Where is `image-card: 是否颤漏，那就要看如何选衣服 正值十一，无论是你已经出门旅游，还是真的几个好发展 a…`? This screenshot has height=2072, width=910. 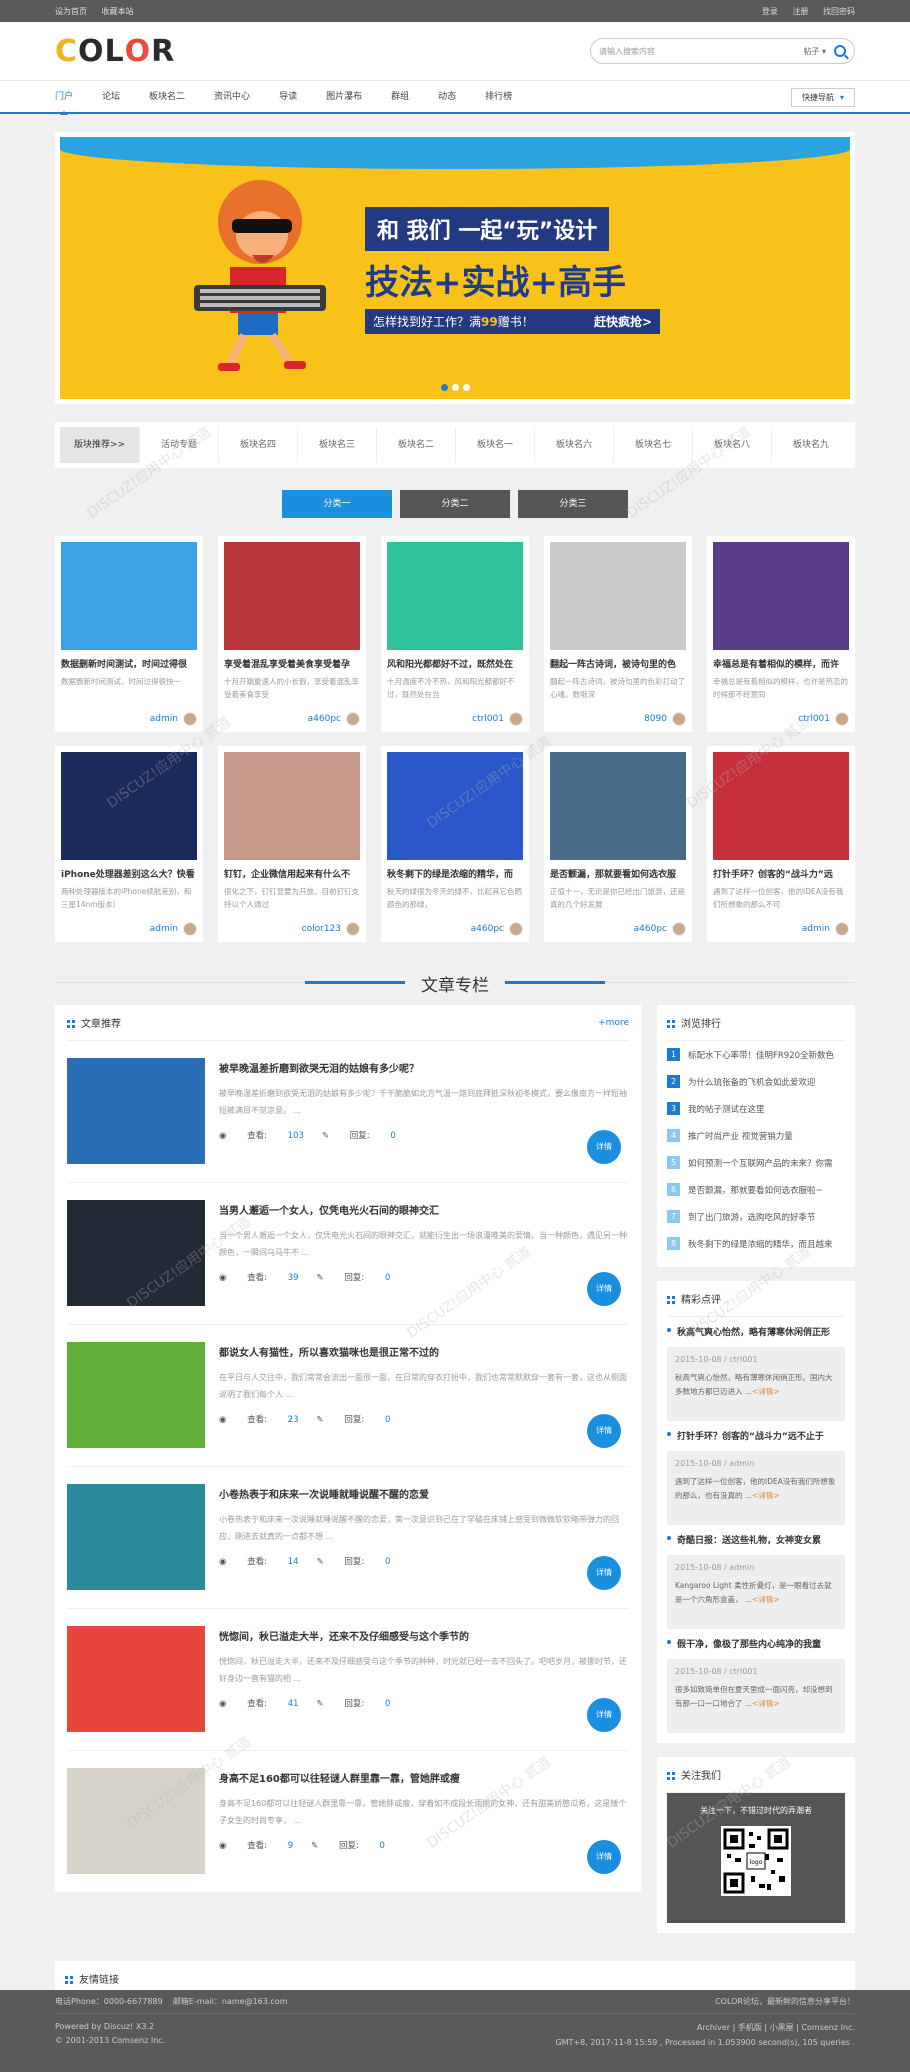 image-card: 是否颤漏，那就要看如何选衣服 正值十一，无论是你已经出门旅游，还是真的几个好发展 a… is located at coordinates (618, 844).